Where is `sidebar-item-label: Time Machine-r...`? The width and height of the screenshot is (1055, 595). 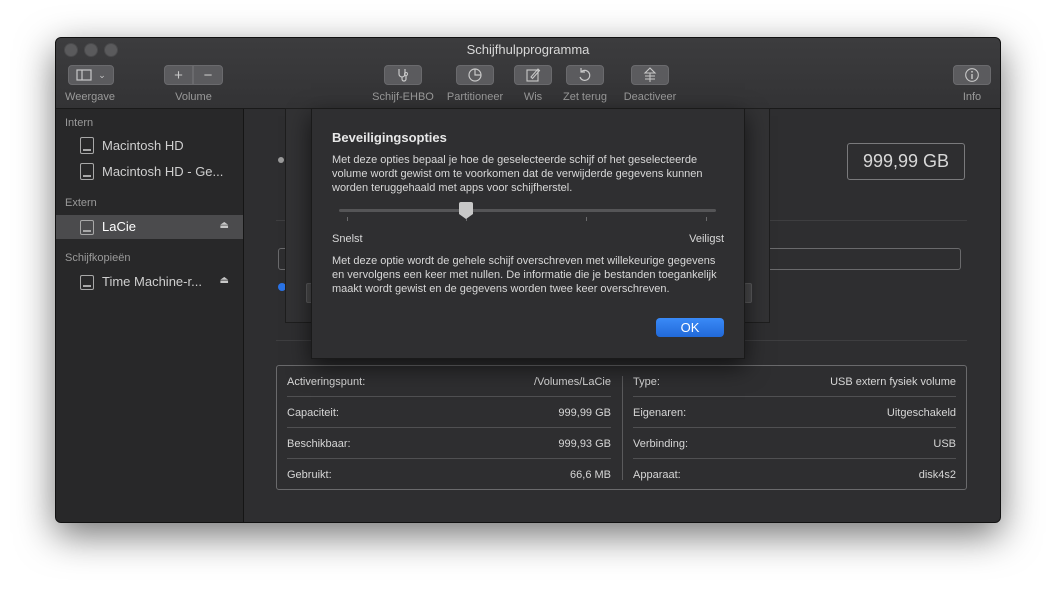
sidebar-item-label: Time Machine-r... is located at coordinates (152, 281).